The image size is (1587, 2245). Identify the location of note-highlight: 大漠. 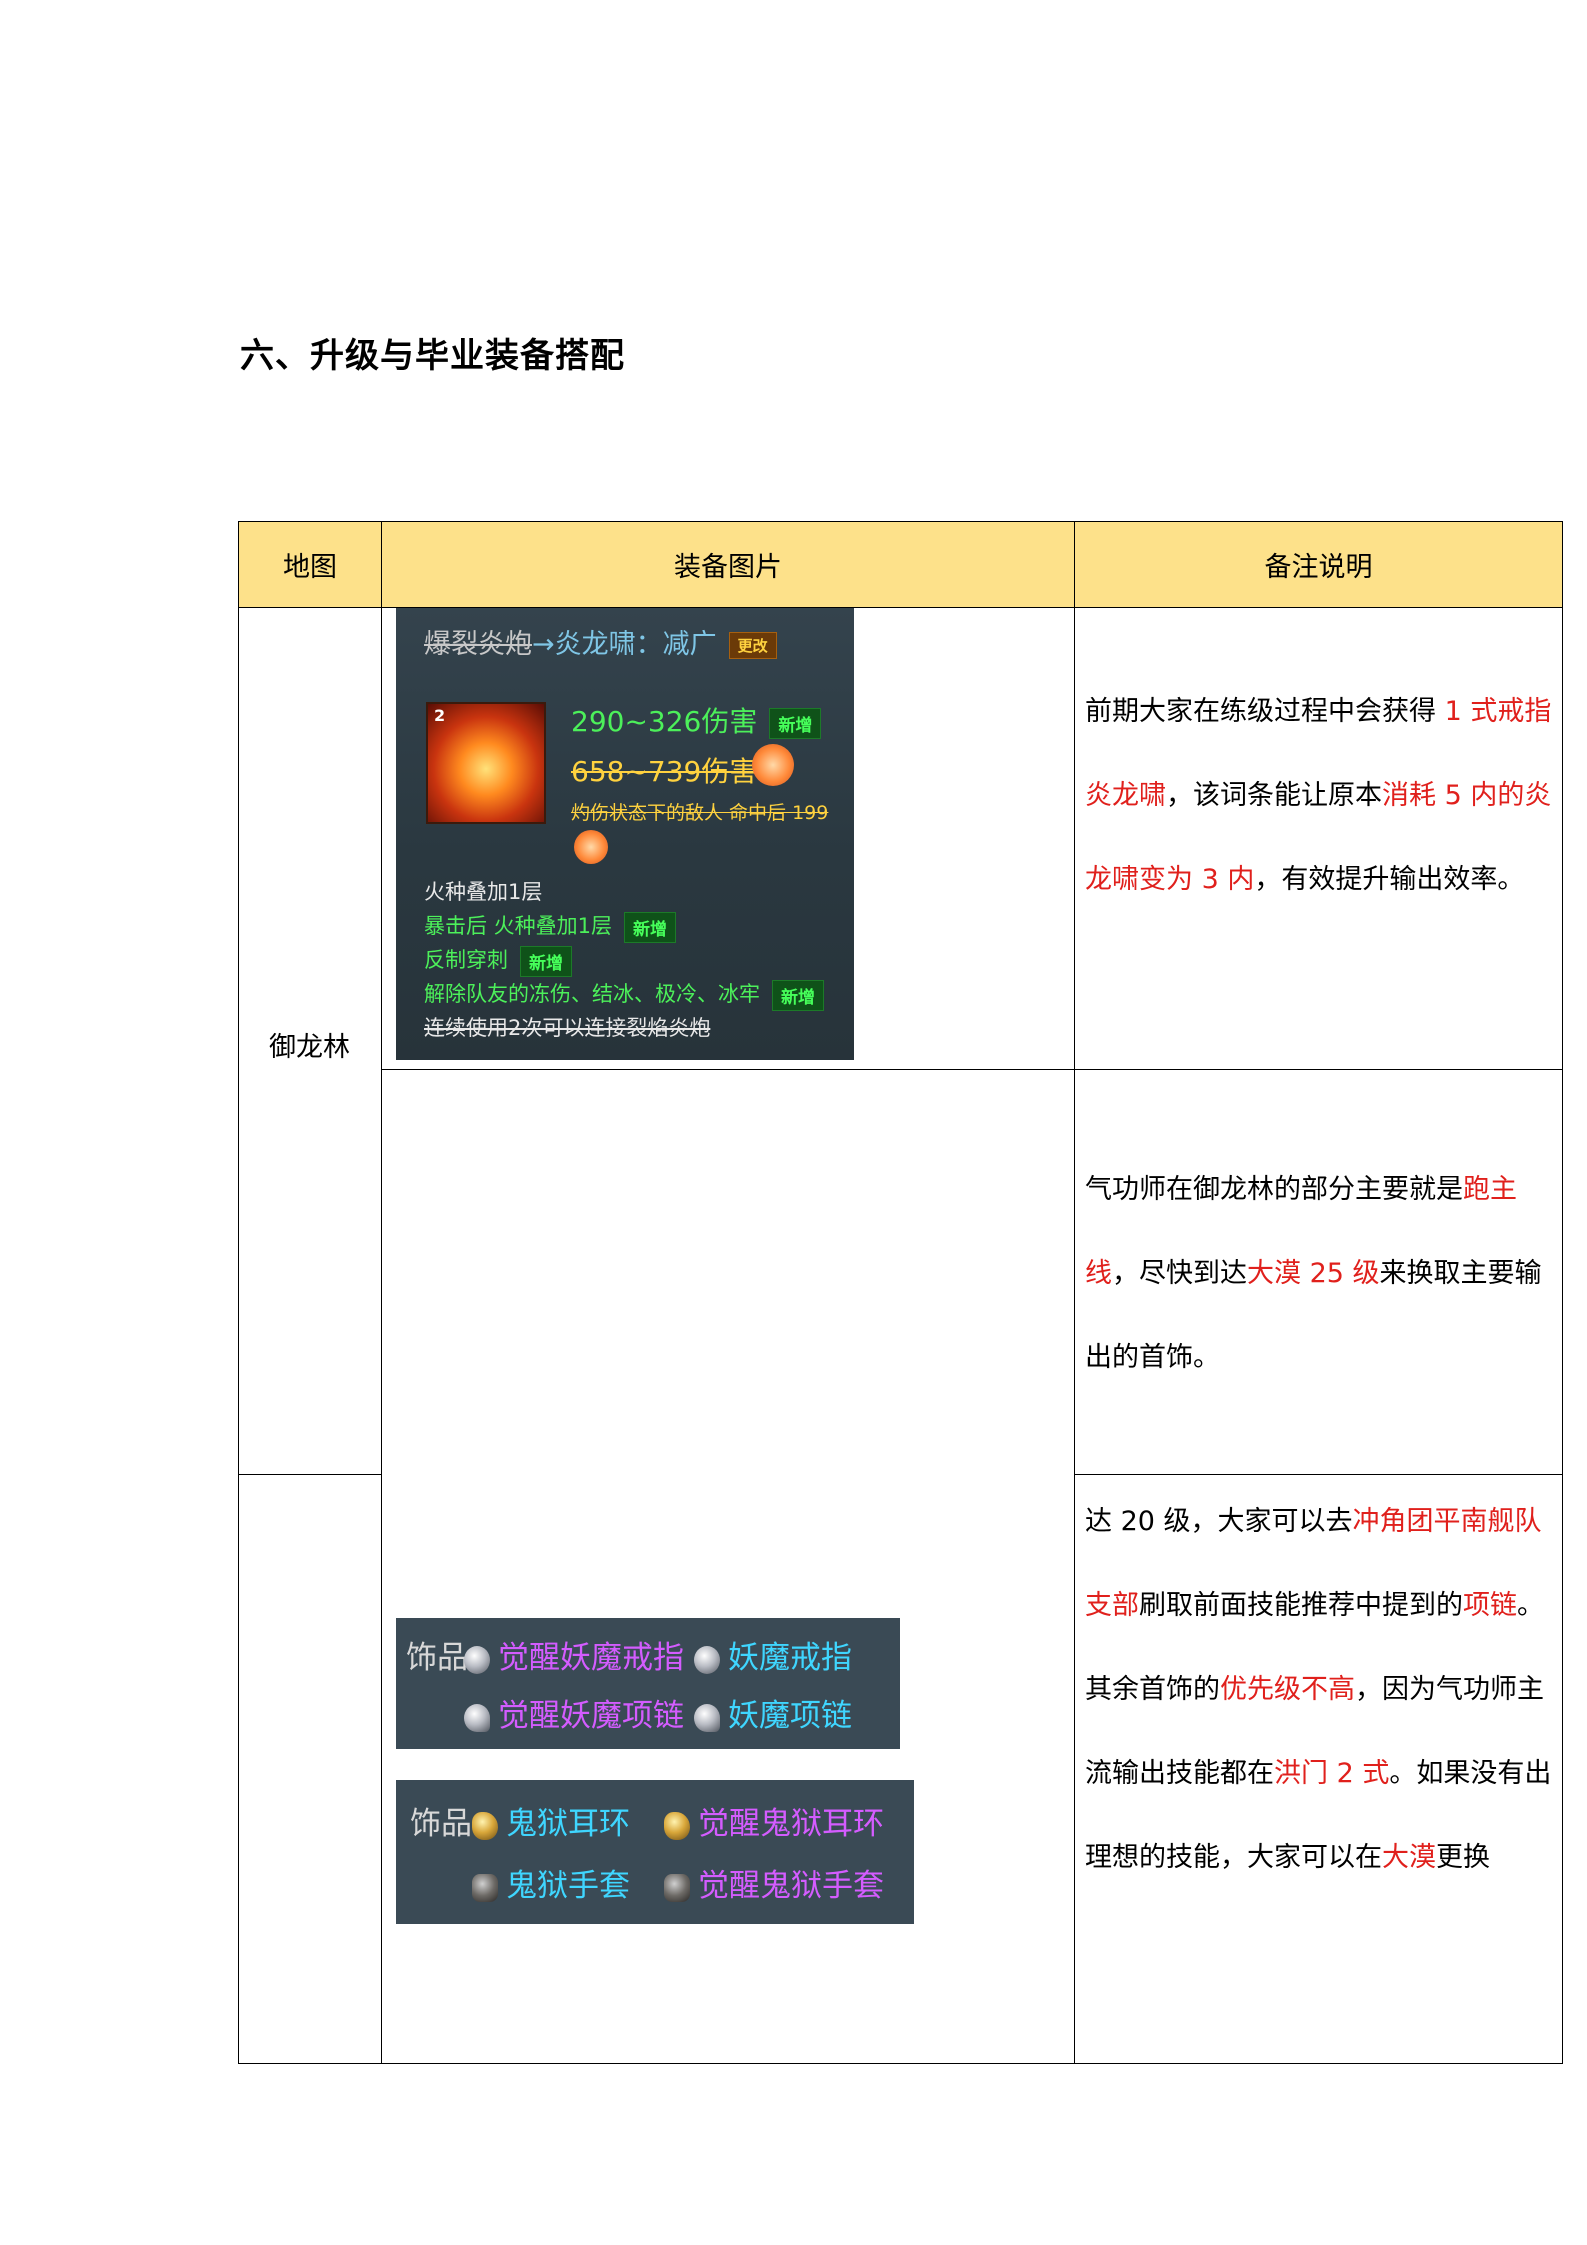
(1409, 1857).